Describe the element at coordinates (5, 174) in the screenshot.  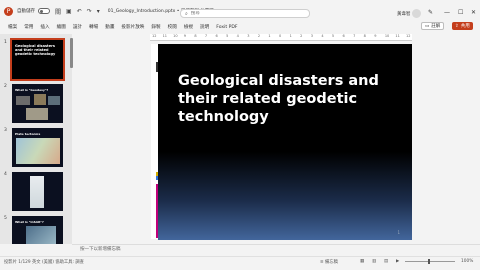
I see `thumbnail-number: 4` at that location.